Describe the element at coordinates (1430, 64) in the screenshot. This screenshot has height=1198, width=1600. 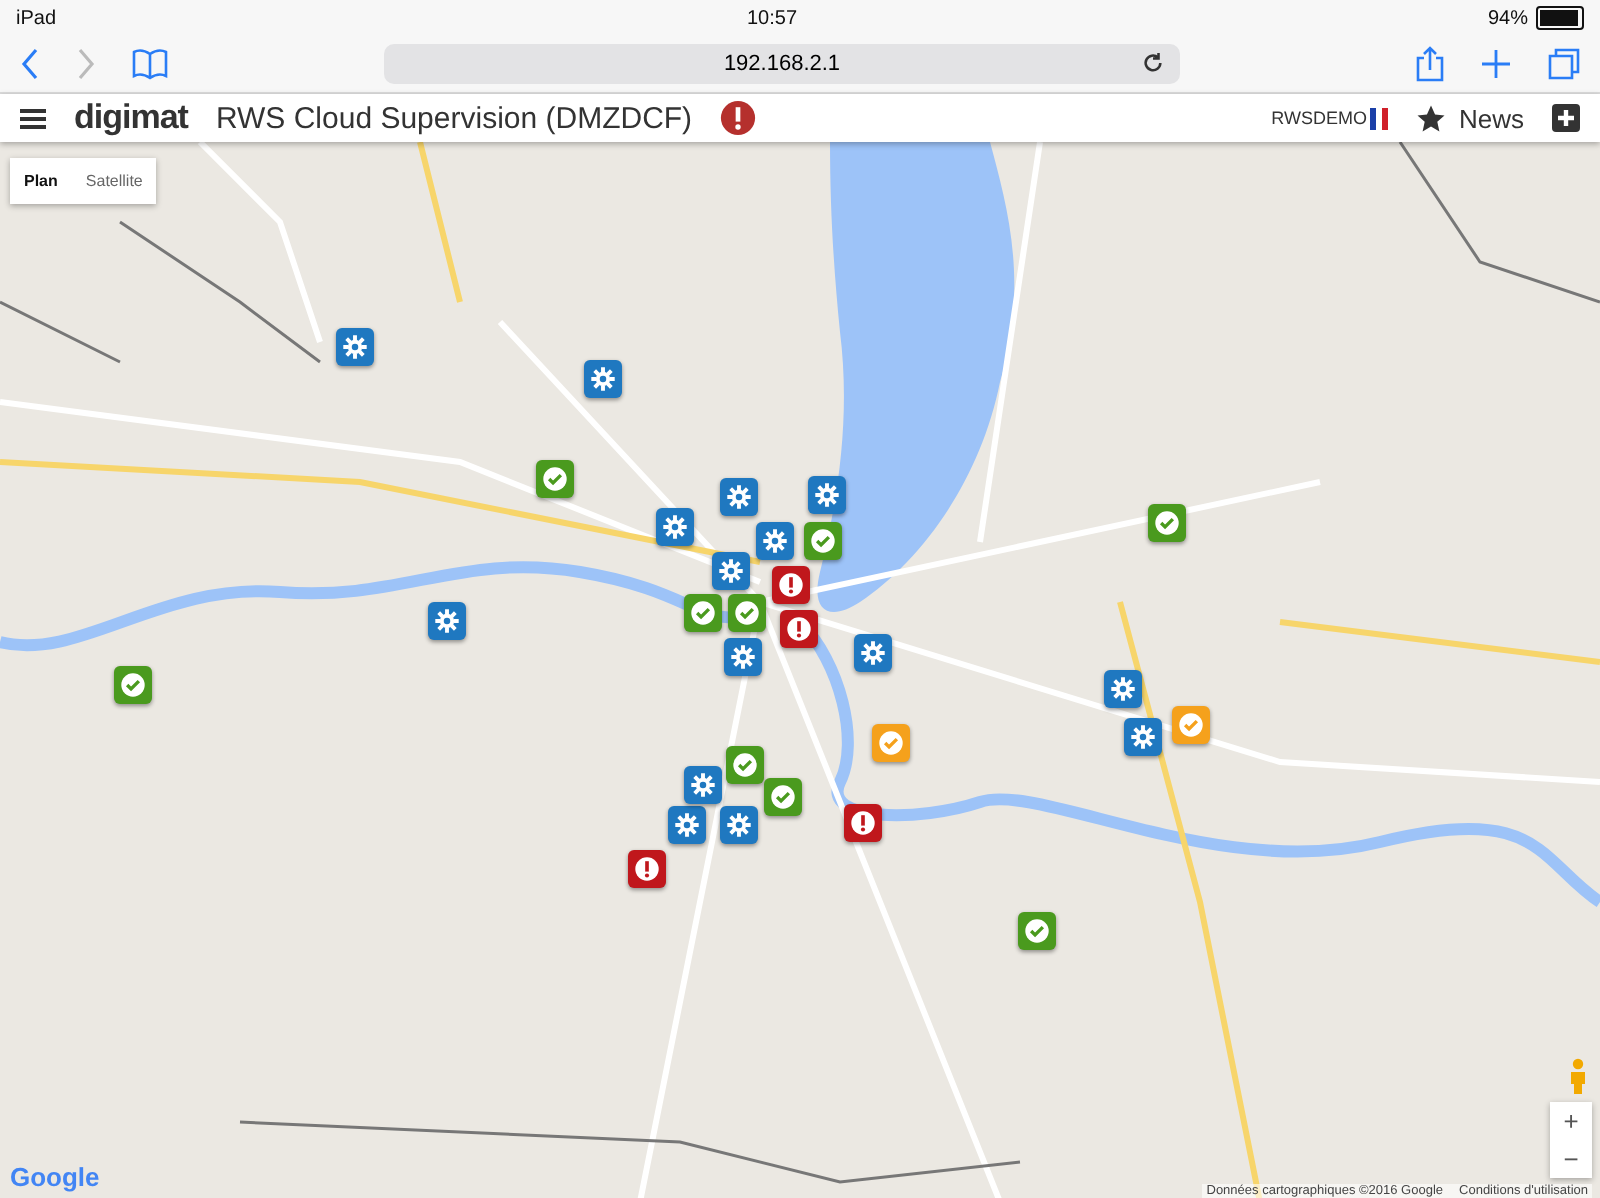
I see `share-icon` at that location.